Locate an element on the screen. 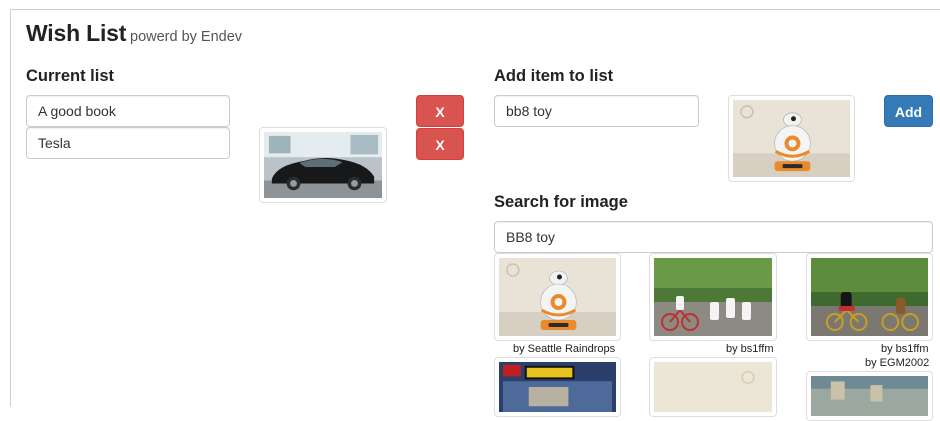 Image resolution: width=940 pixels, height=421 pixels. list-item-input: Tesla is located at coordinates (128, 143).